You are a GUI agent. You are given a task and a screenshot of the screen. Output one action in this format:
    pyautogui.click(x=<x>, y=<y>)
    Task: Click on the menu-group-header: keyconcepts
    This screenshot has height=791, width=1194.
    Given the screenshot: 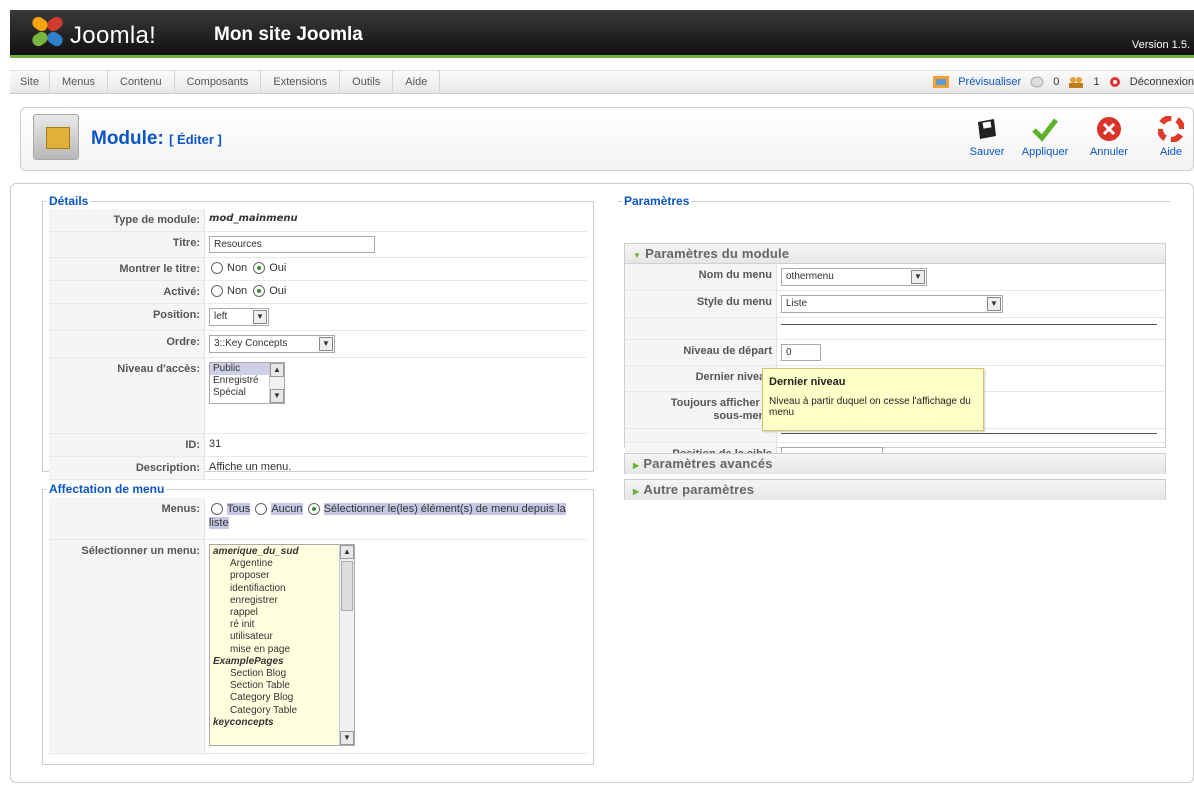 What is the action you would take?
    pyautogui.click(x=282, y=723)
    